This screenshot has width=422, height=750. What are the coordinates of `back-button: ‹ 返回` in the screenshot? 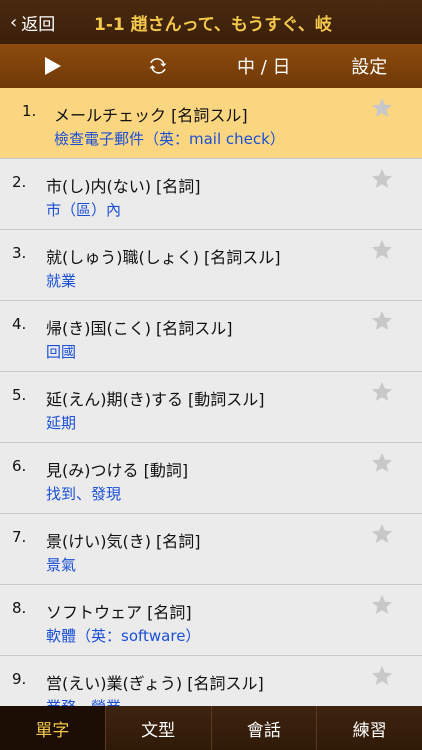 It's located at (40, 22).